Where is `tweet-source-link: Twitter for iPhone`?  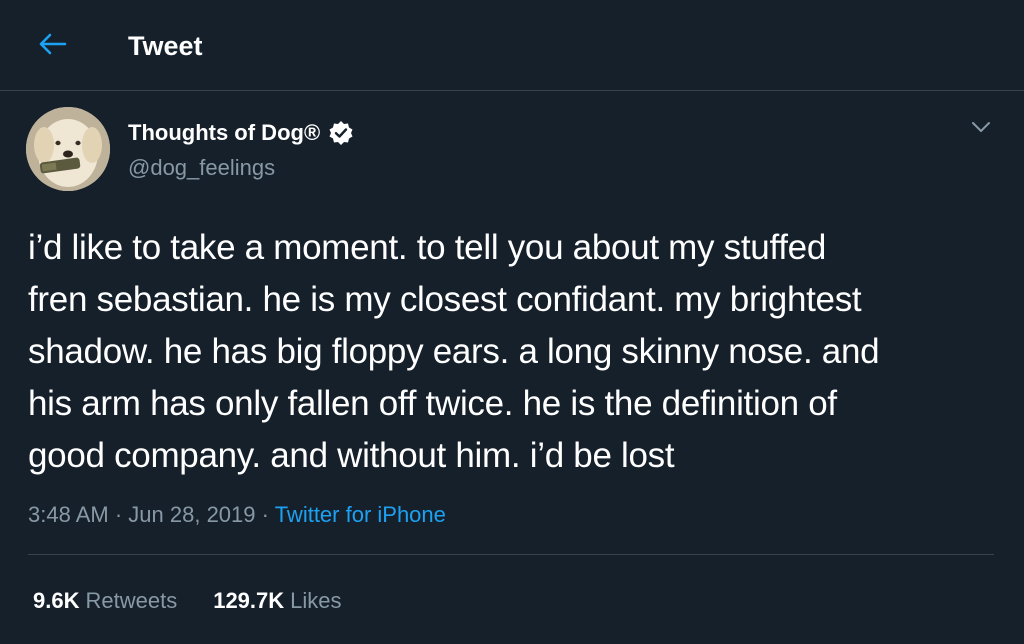
tweet-source-link: Twitter for iPhone is located at coordinates (360, 514).